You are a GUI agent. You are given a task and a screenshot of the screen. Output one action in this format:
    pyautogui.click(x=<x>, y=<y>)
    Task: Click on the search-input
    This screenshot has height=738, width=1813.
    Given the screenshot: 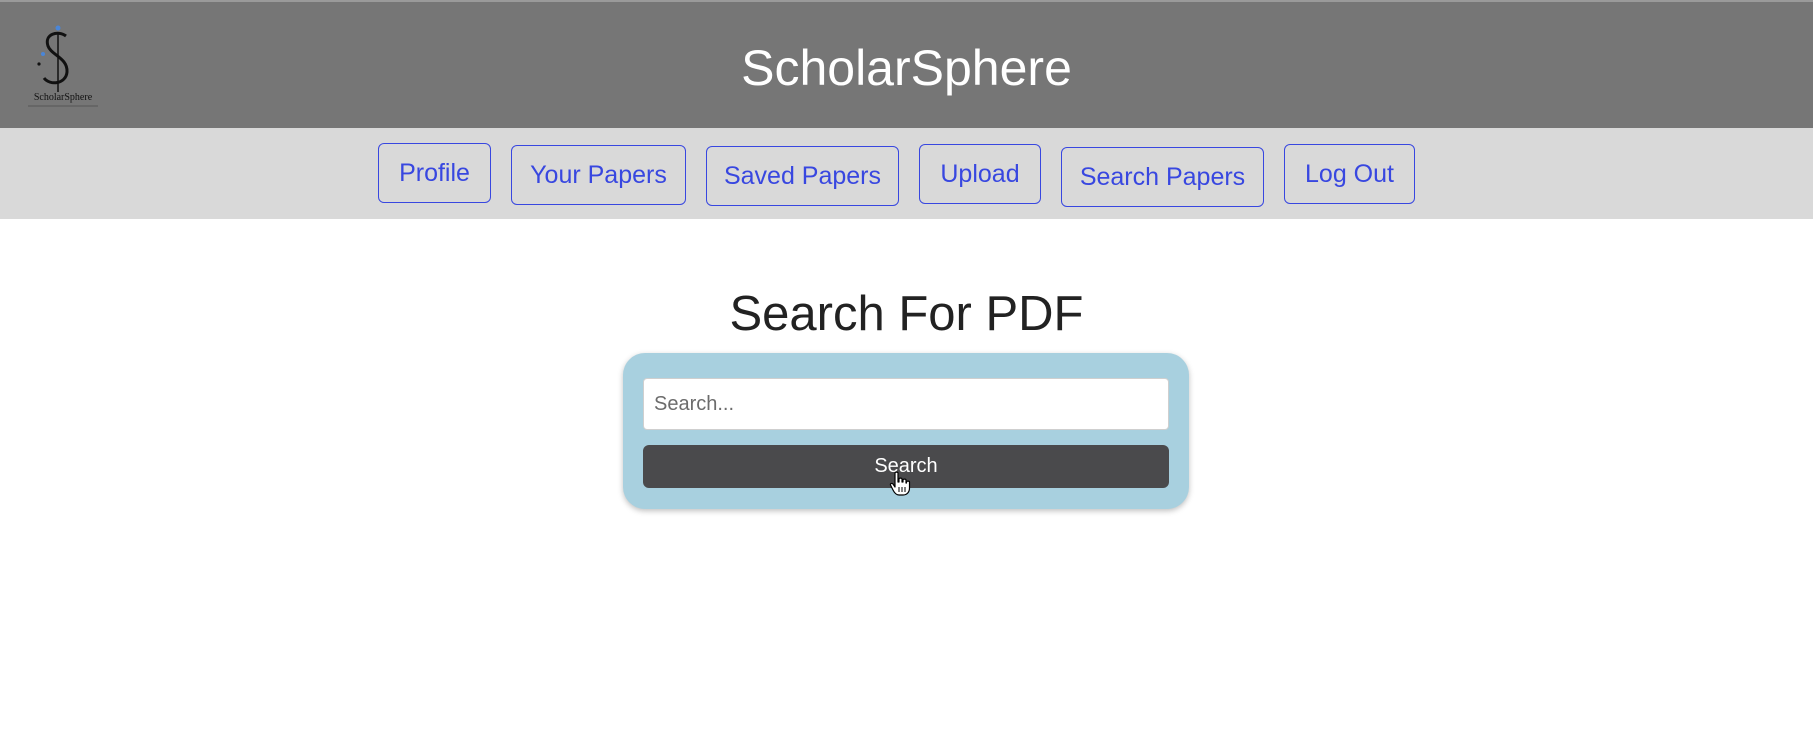 What is the action you would take?
    pyautogui.click(x=906, y=404)
    